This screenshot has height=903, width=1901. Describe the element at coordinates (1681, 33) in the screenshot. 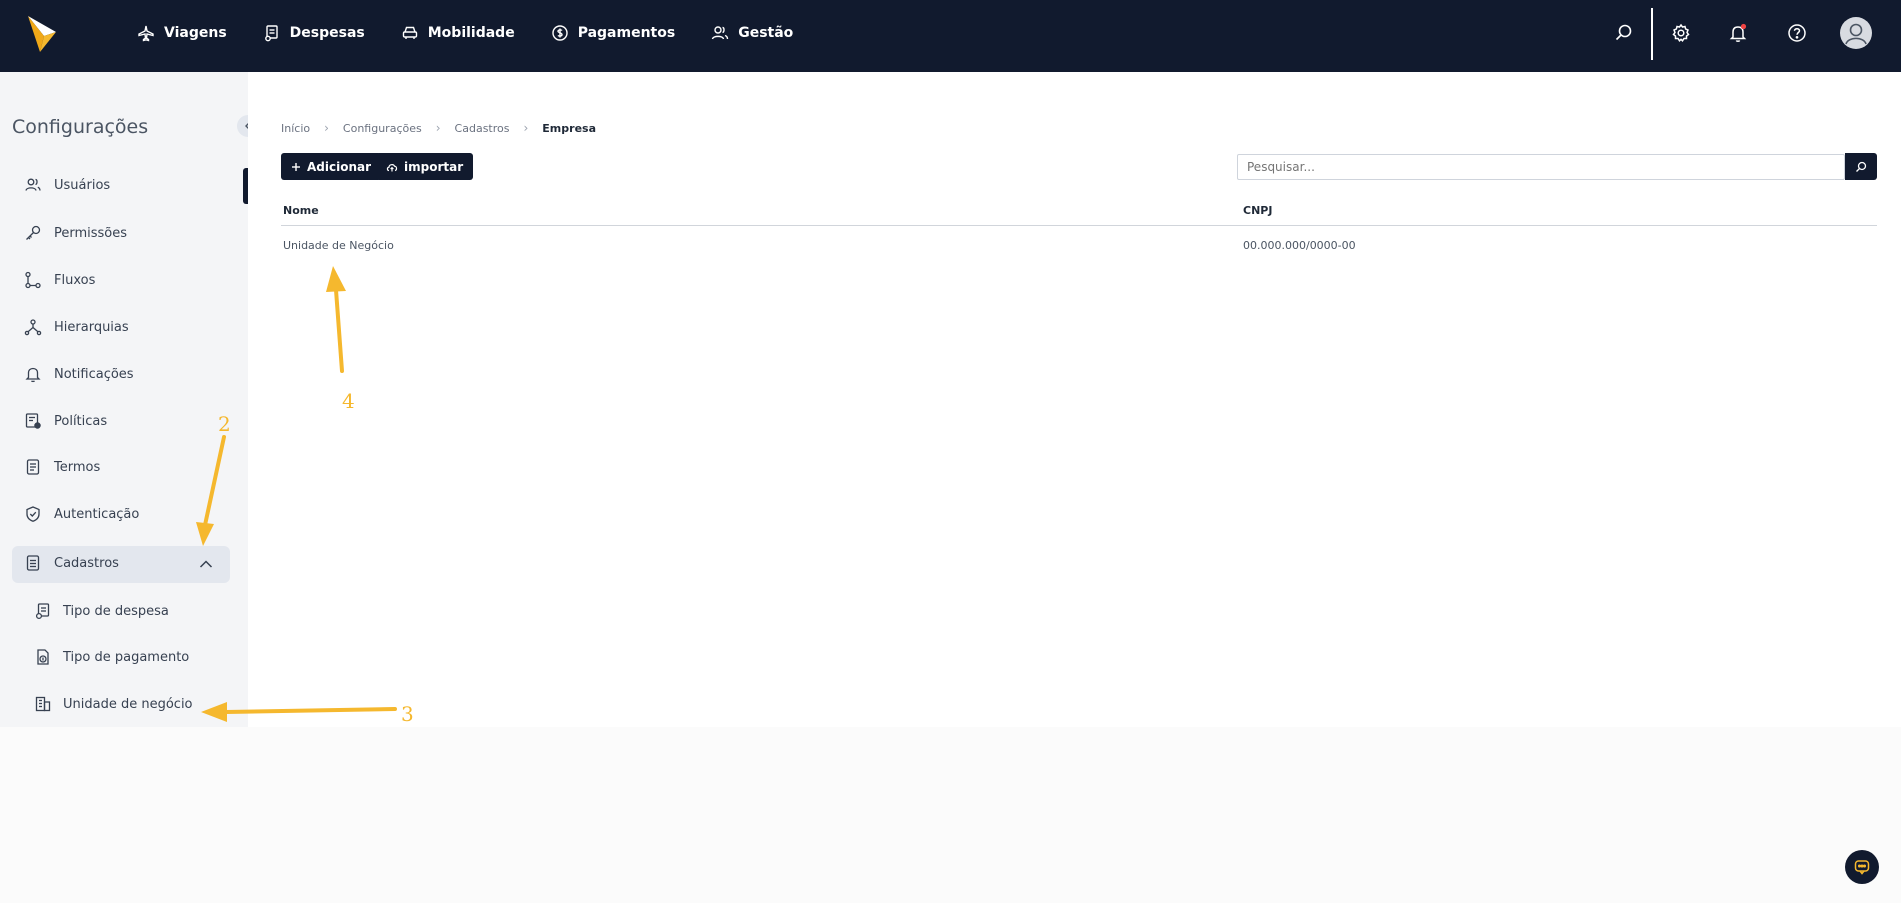

I see `gear-icon` at that location.